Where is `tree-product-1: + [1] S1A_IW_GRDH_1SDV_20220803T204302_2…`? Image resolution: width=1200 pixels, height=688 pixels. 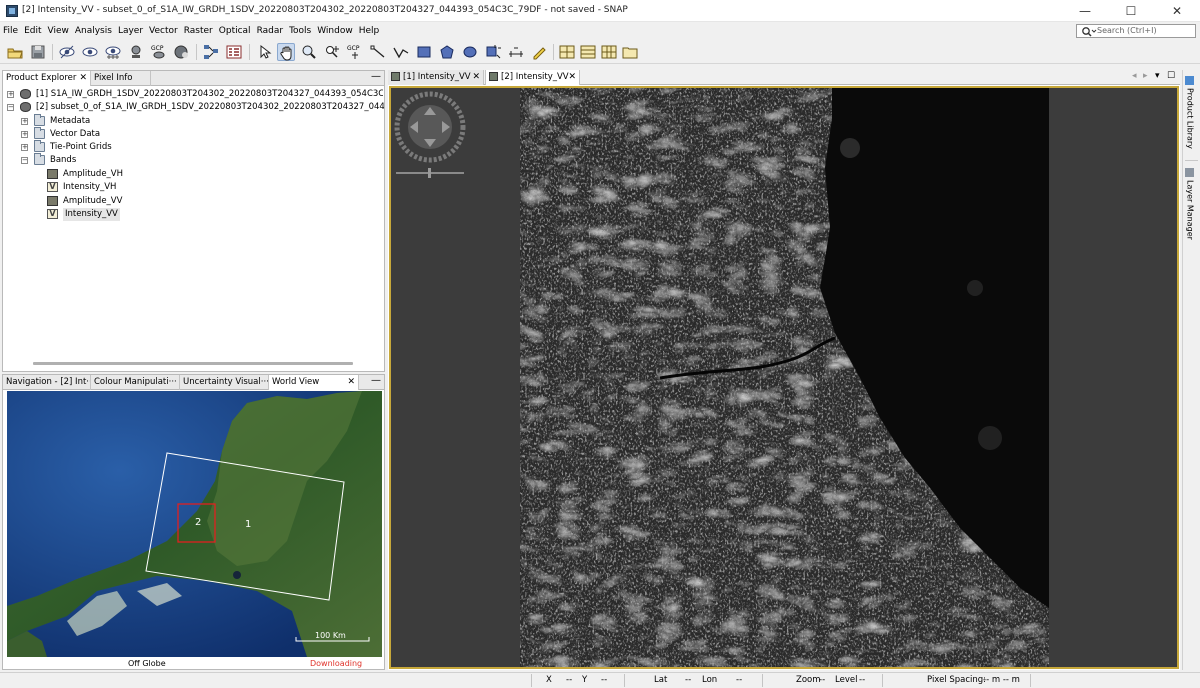 tree-product-1: + [1] S1A_IW_GRDH_1SDV_20220803T204302_2… is located at coordinates (195, 94).